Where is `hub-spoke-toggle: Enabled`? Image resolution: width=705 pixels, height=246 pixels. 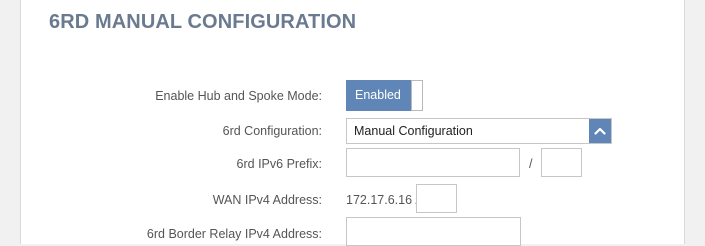
hub-spoke-toggle: Enabled is located at coordinates (385, 95).